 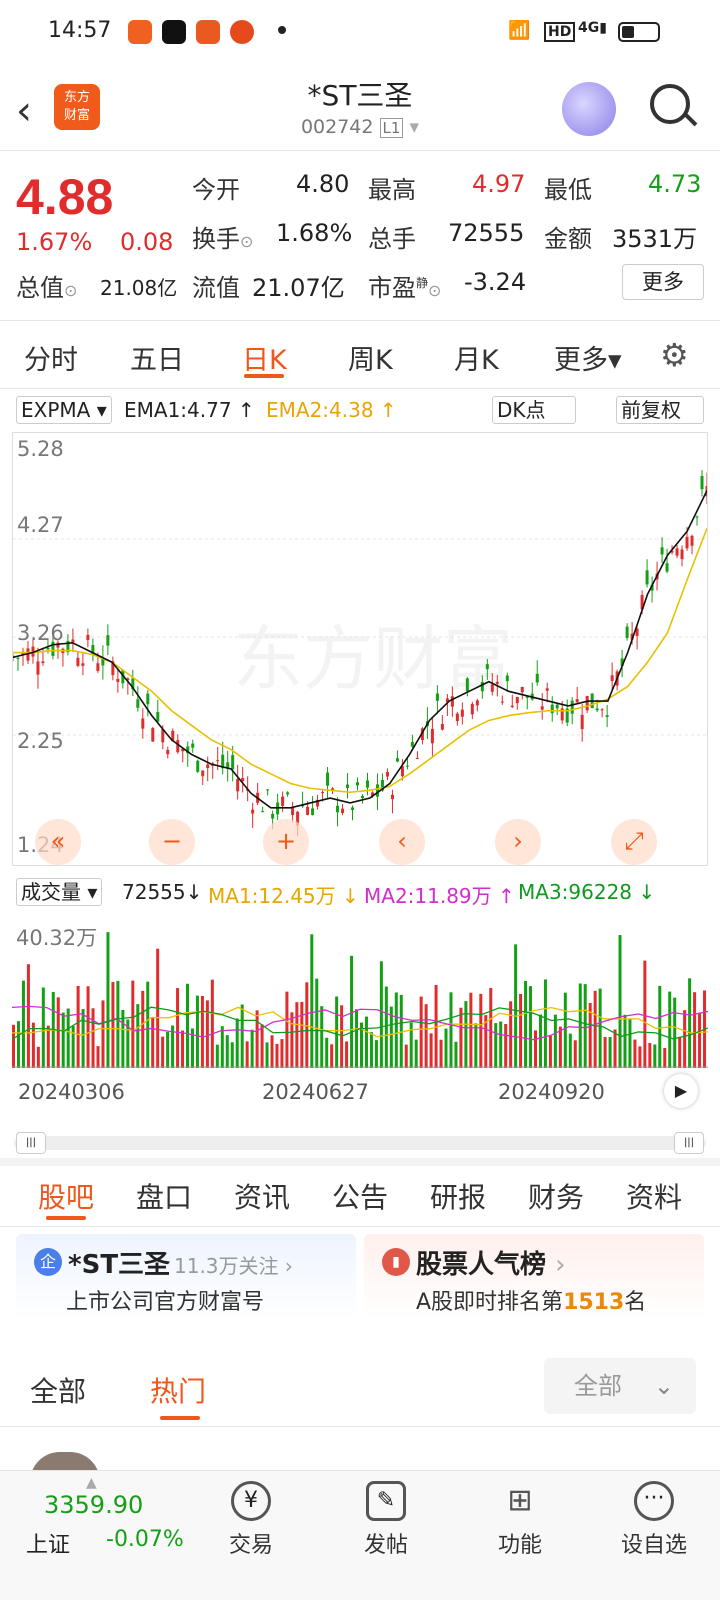 What do you see at coordinates (476, 357) in the screenshot?
I see `tab-monthly-k: 月K` at bounding box center [476, 357].